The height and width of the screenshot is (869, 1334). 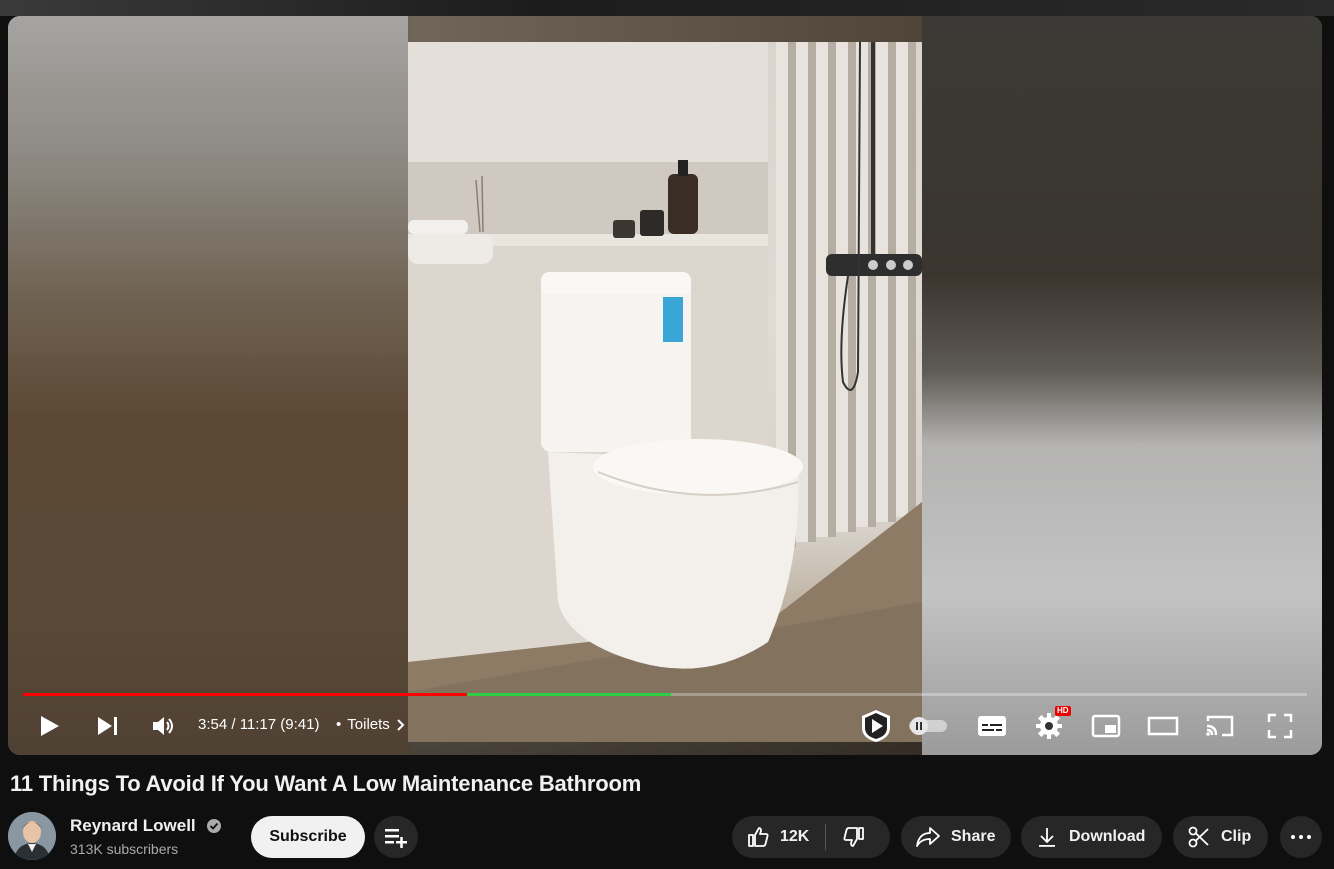 I want to click on progress-played, so click(x=245, y=694).